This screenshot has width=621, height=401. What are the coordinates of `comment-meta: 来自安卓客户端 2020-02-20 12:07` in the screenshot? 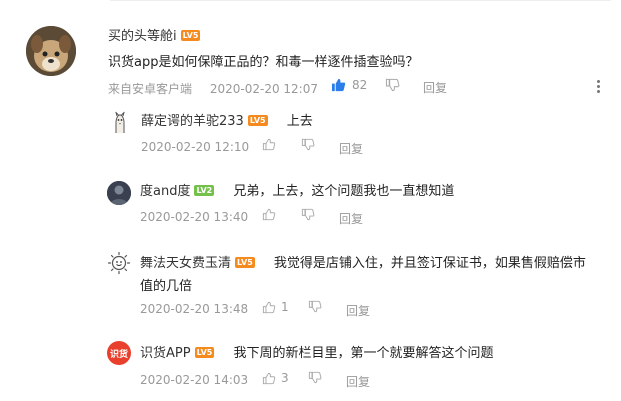 It's located at (213, 88).